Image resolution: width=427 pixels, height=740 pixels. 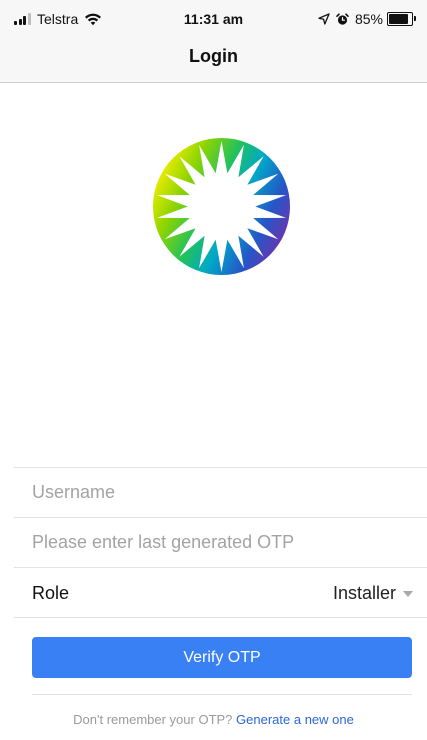 What do you see at coordinates (213, 20) in the screenshot?
I see `status-bar: Telstra 11:31 am 85%` at bounding box center [213, 20].